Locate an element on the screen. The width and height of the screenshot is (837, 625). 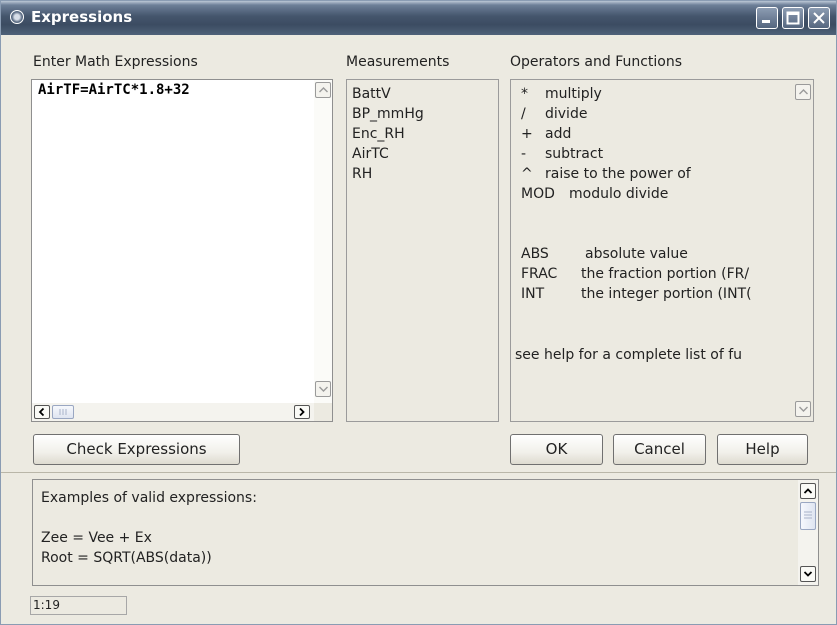
operator-description: multiply is located at coordinates (573, 94).